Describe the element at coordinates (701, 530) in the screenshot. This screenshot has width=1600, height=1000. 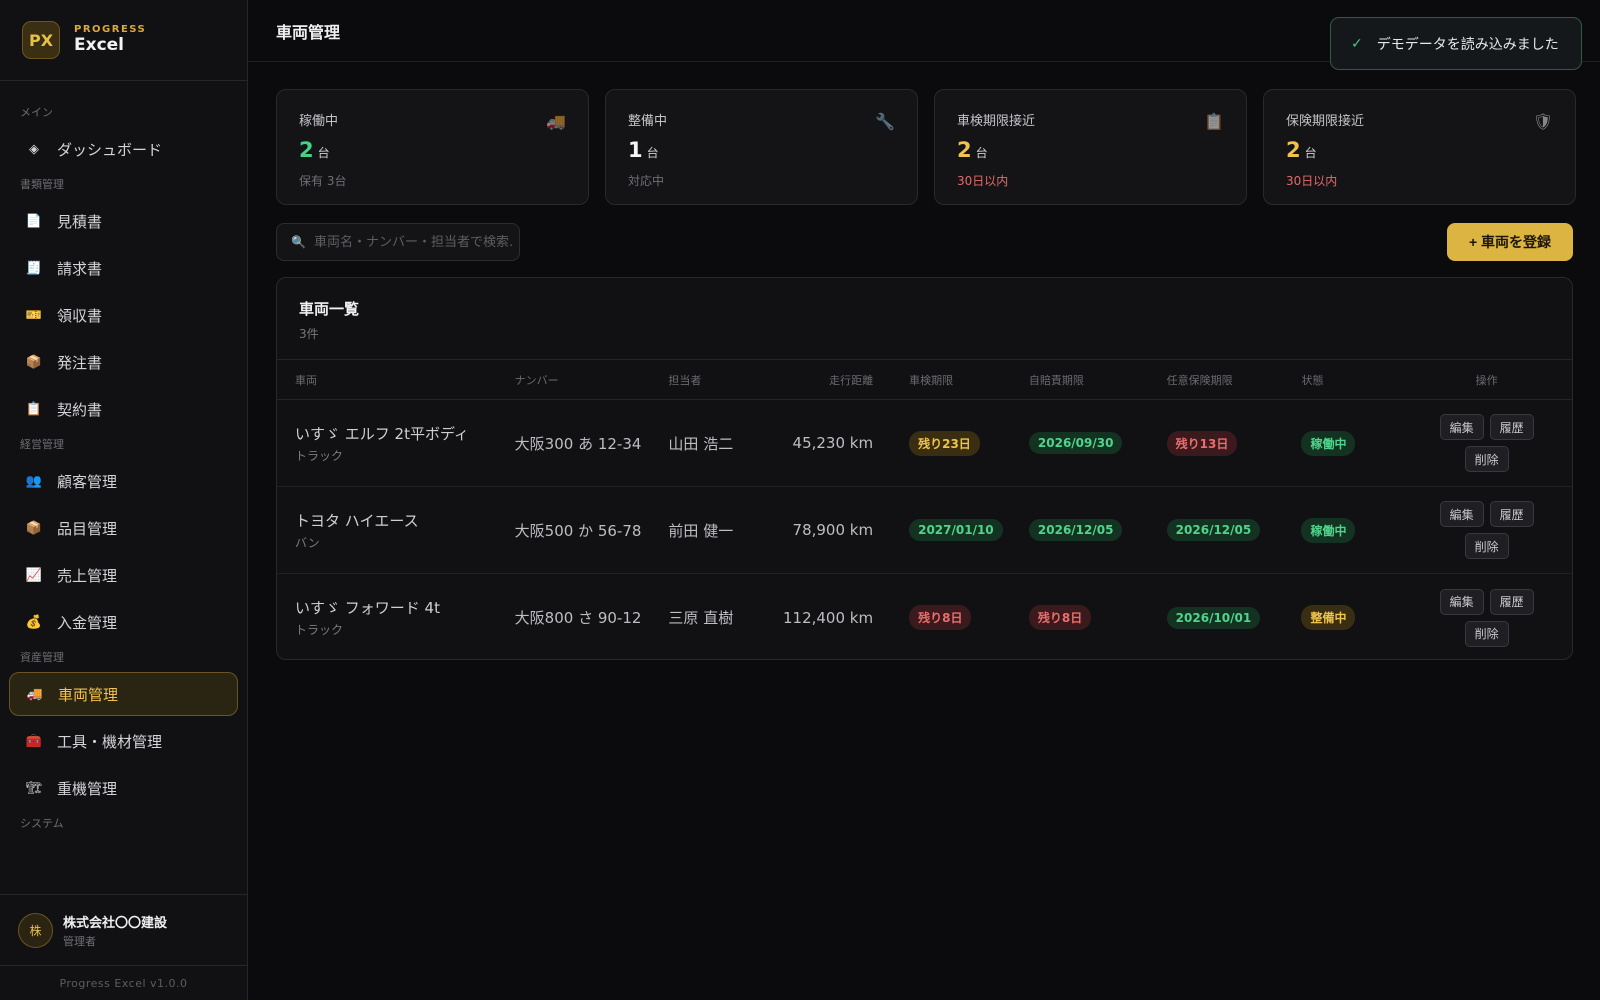
I see `manager-name: 前田 健一` at that location.